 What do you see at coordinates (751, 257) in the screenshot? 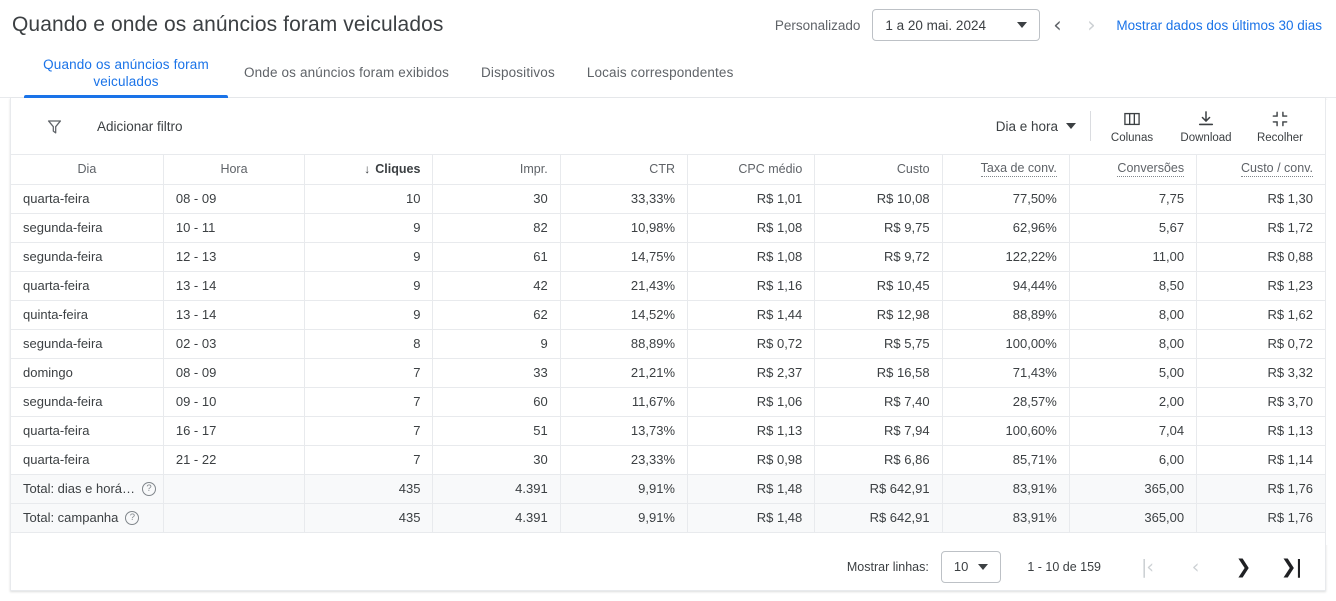
I see `cell-cpc-medio: R$ 1,08` at bounding box center [751, 257].